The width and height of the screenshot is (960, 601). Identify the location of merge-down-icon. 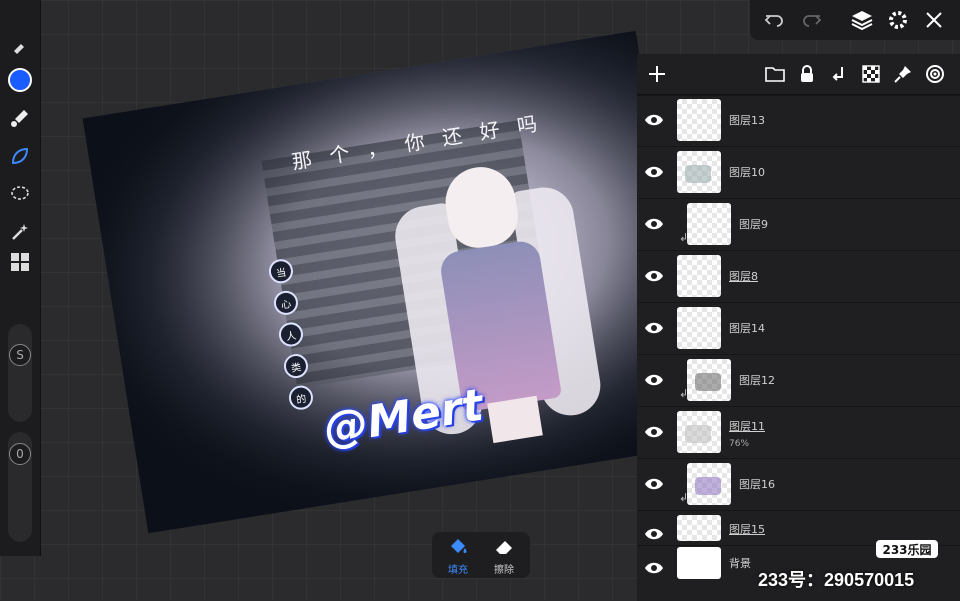
(839, 74).